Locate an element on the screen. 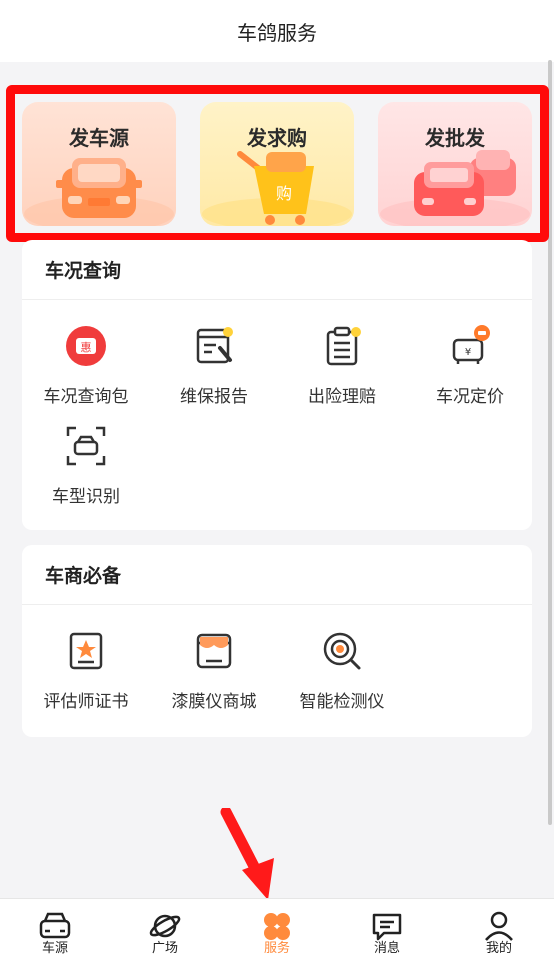  publish-car-source-label: 发车源 is located at coordinates (99, 138).